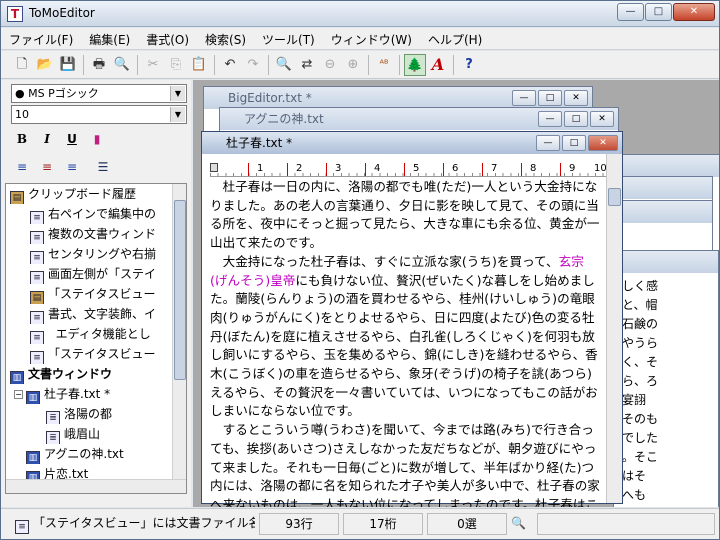 The image size is (720, 540). Describe the element at coordinates (108, 334) in the screenshot. I see `tree-item: ≡ エディタ機能とし` at that location.